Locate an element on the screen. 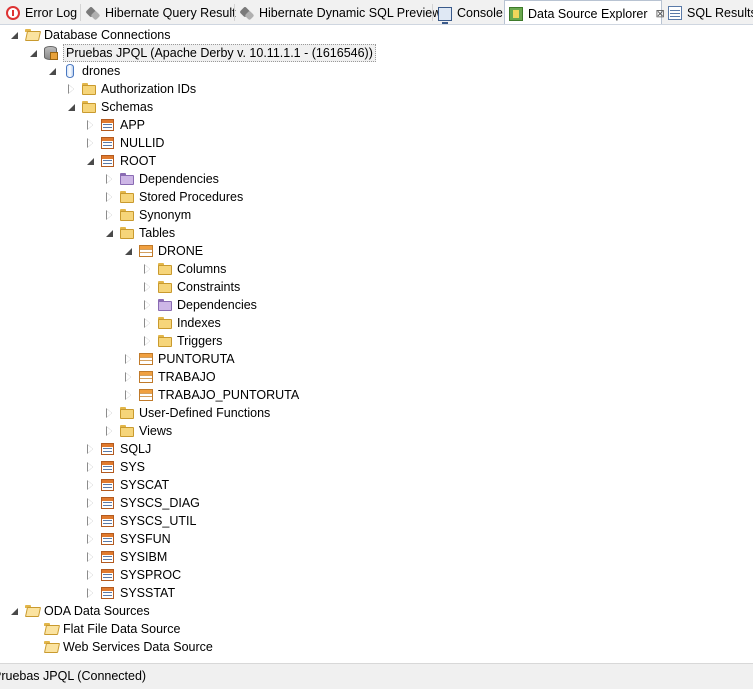  tree-node-table-trabajo-puntoruta: TRABAJO_PUNTORUTA is located at coordinates (211, 395).